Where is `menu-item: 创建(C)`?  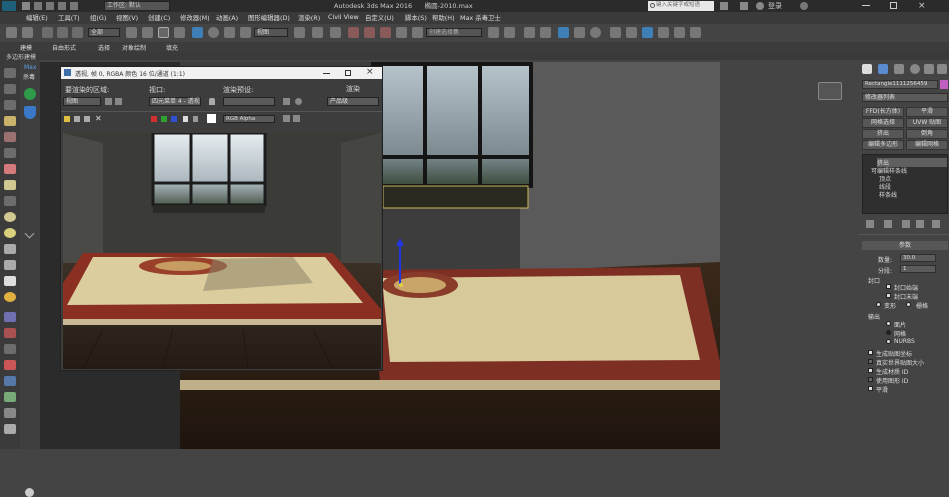
menu-item: 创建(C) is located at coordinates (159, 17).